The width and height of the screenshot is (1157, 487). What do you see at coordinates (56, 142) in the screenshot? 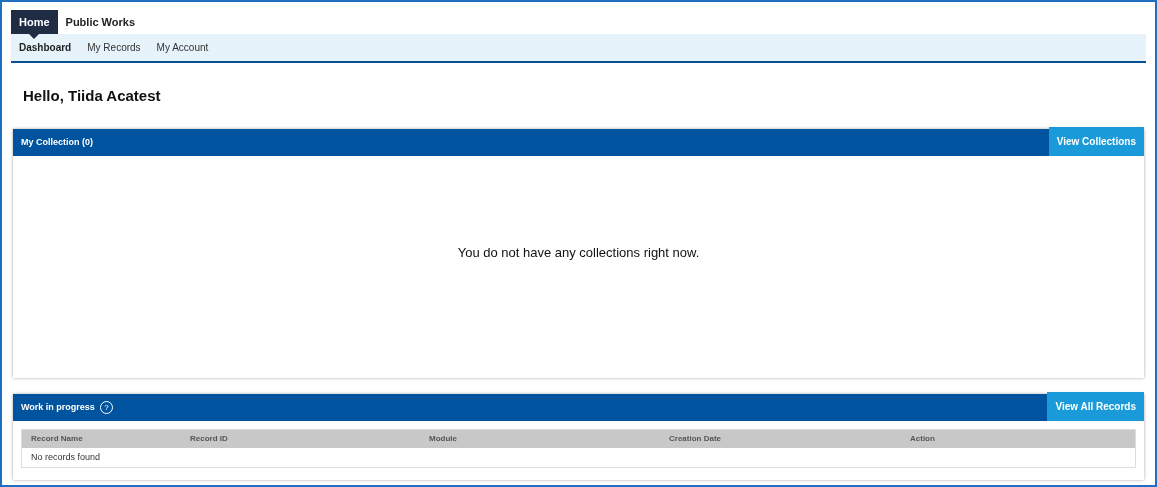
I see `panel-title: My Collection (0)` at bounding box center [56, 142].